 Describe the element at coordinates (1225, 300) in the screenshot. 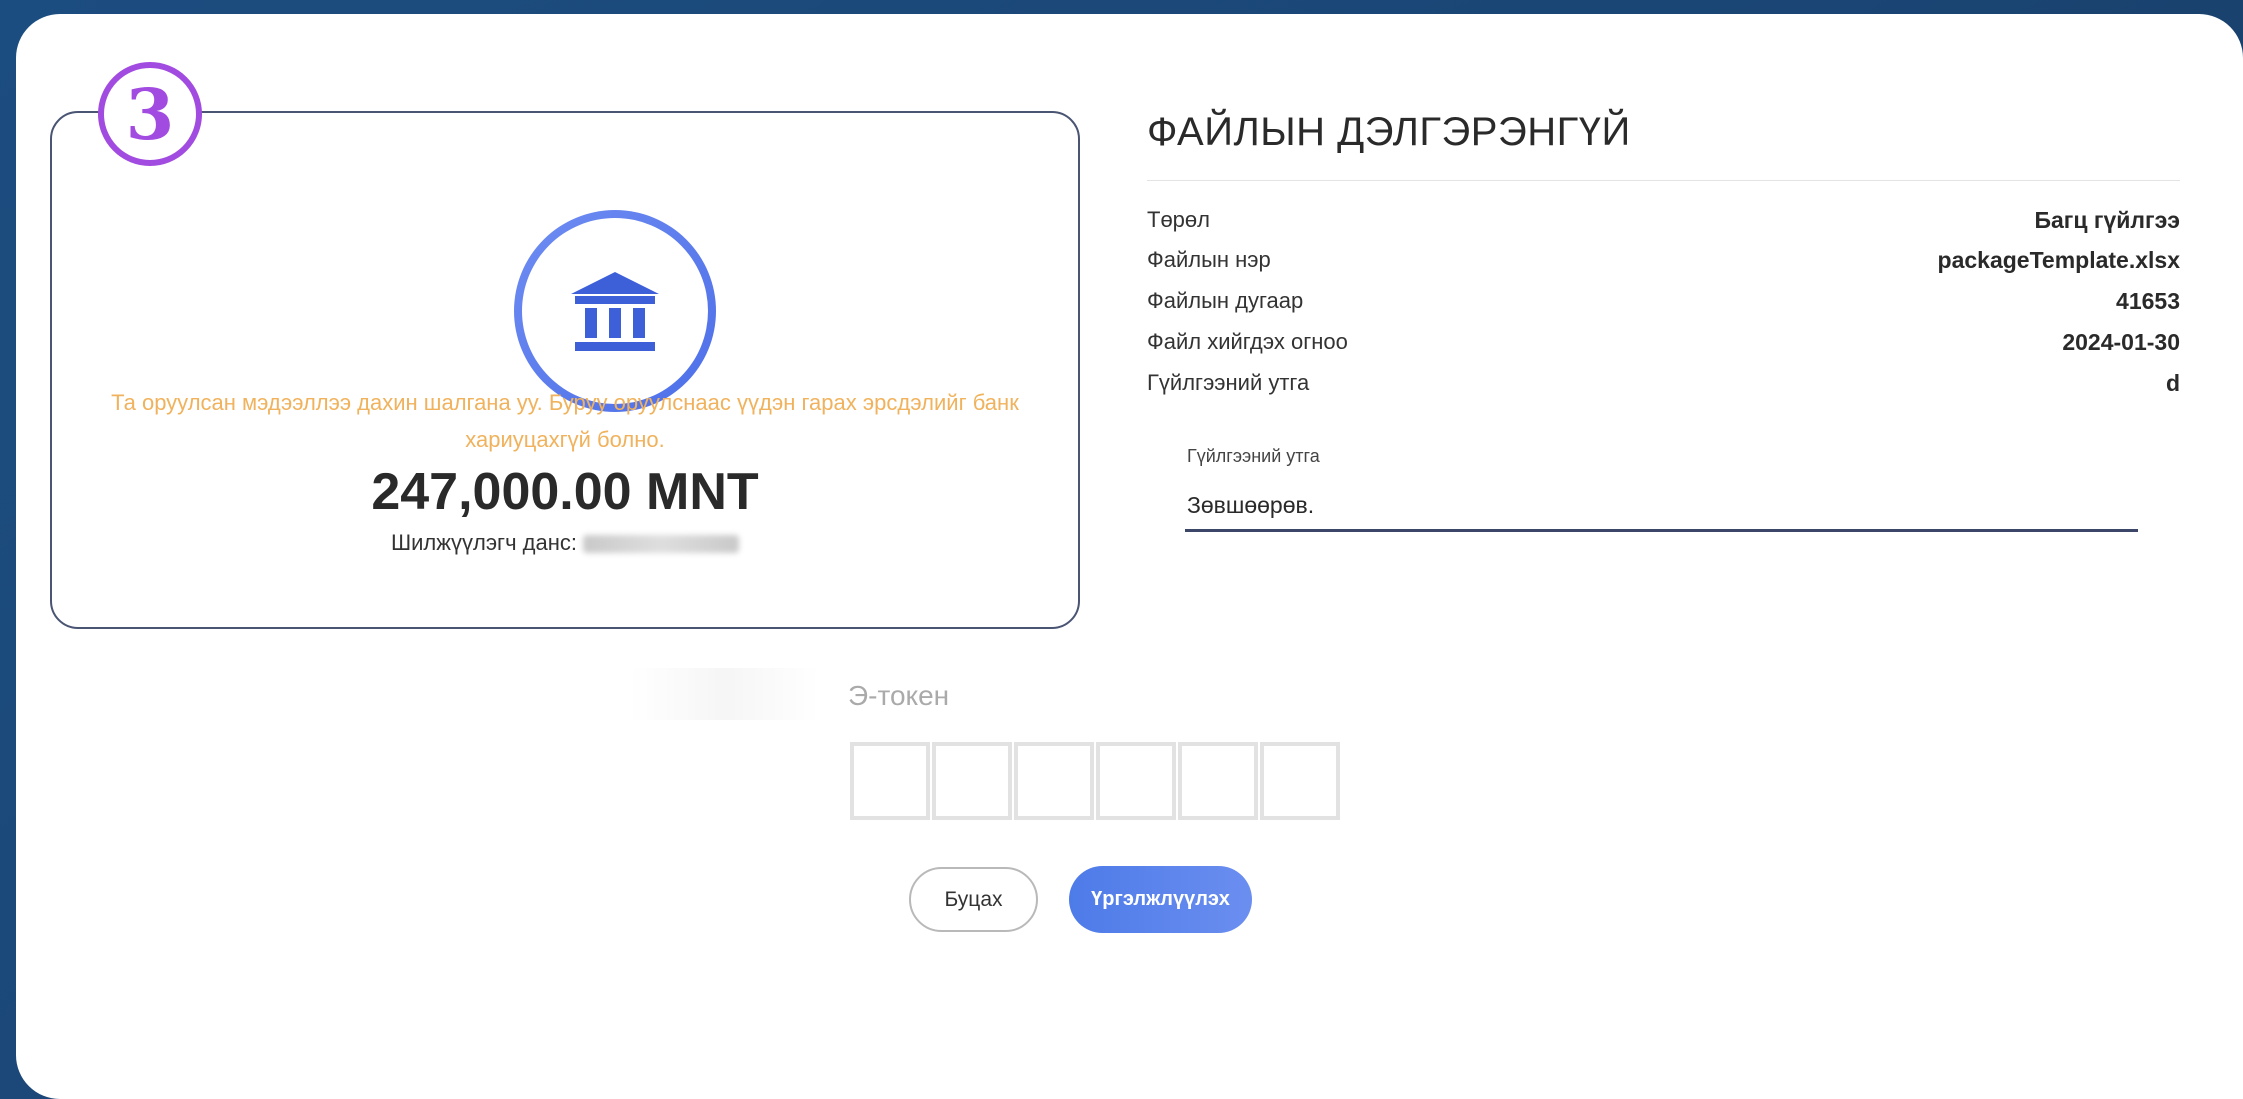

I see `detail-label: Файлын дугаар` at that location.